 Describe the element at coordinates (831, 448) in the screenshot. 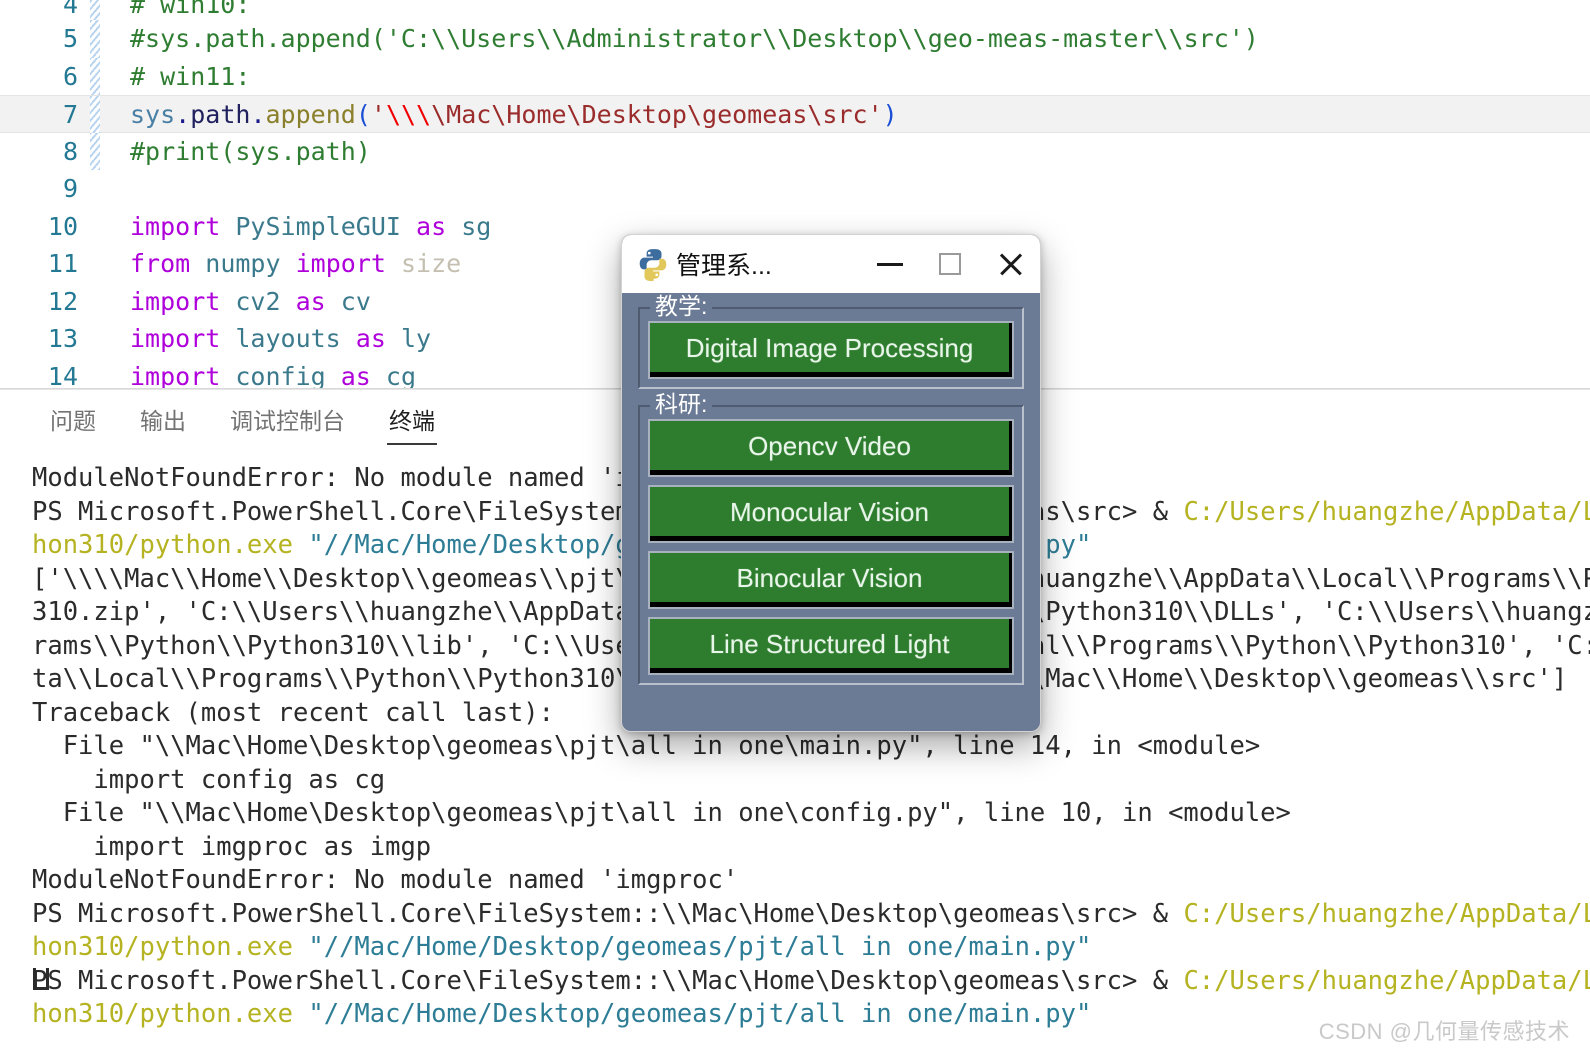

I see `dialog-button-opencv-video: Opencv Video` at that location.